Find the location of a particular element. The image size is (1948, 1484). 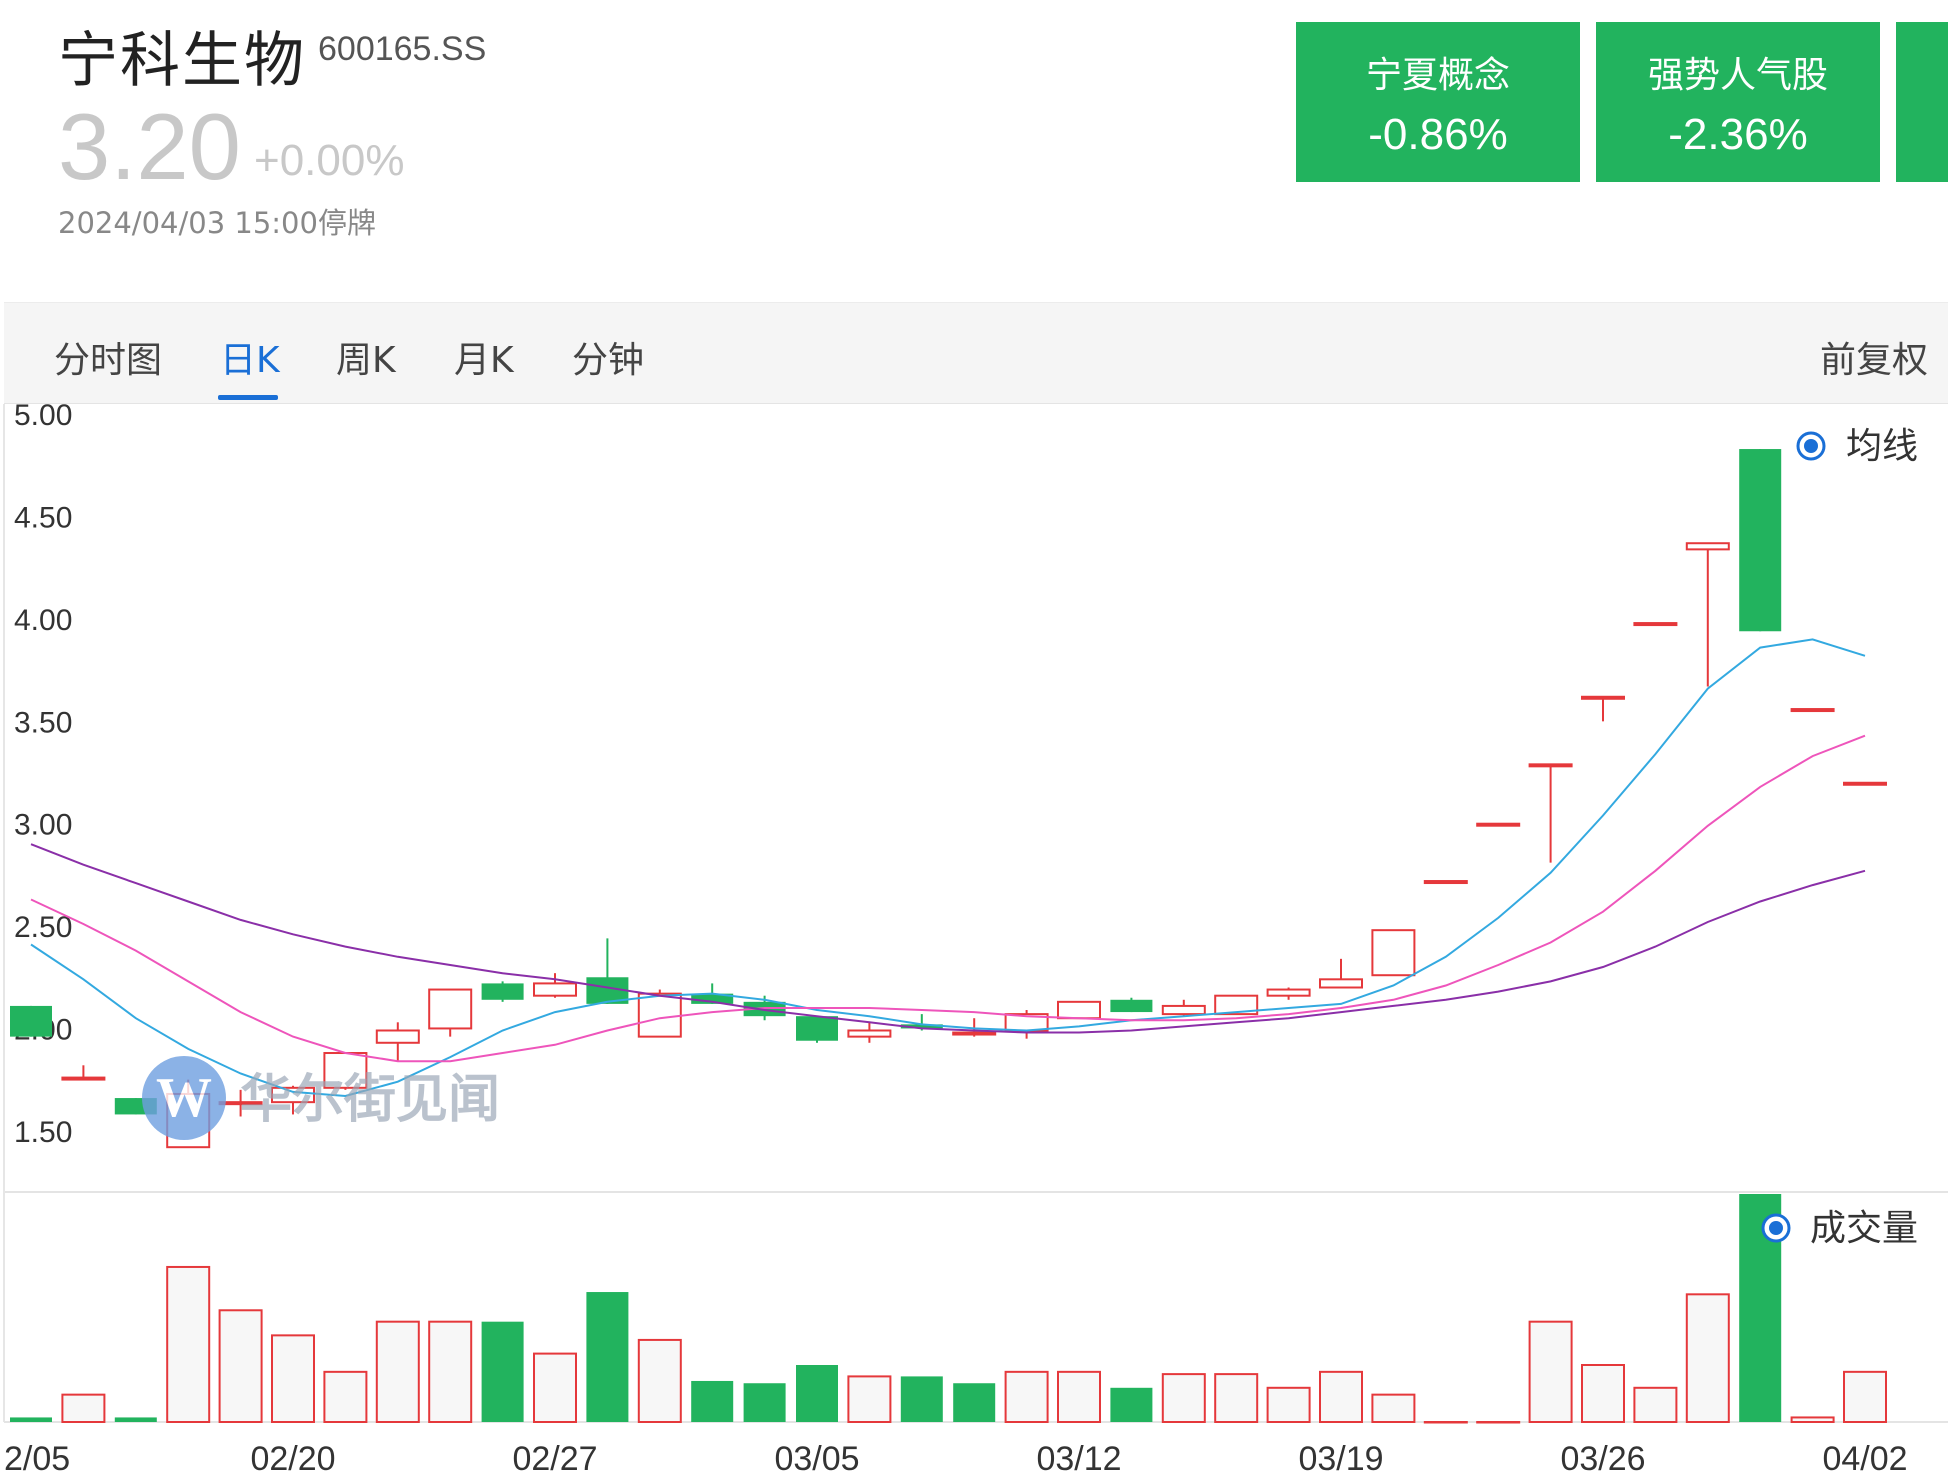

watermark: W 华尔街见闻 is located at coordinates (321, 1098).